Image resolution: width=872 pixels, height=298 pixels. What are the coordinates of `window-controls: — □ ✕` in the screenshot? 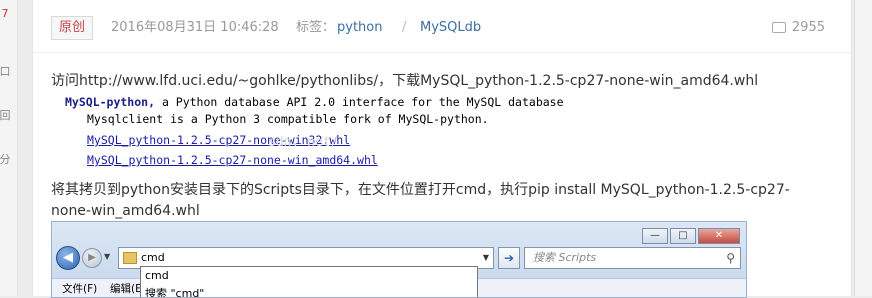 It's located at (690, 233).